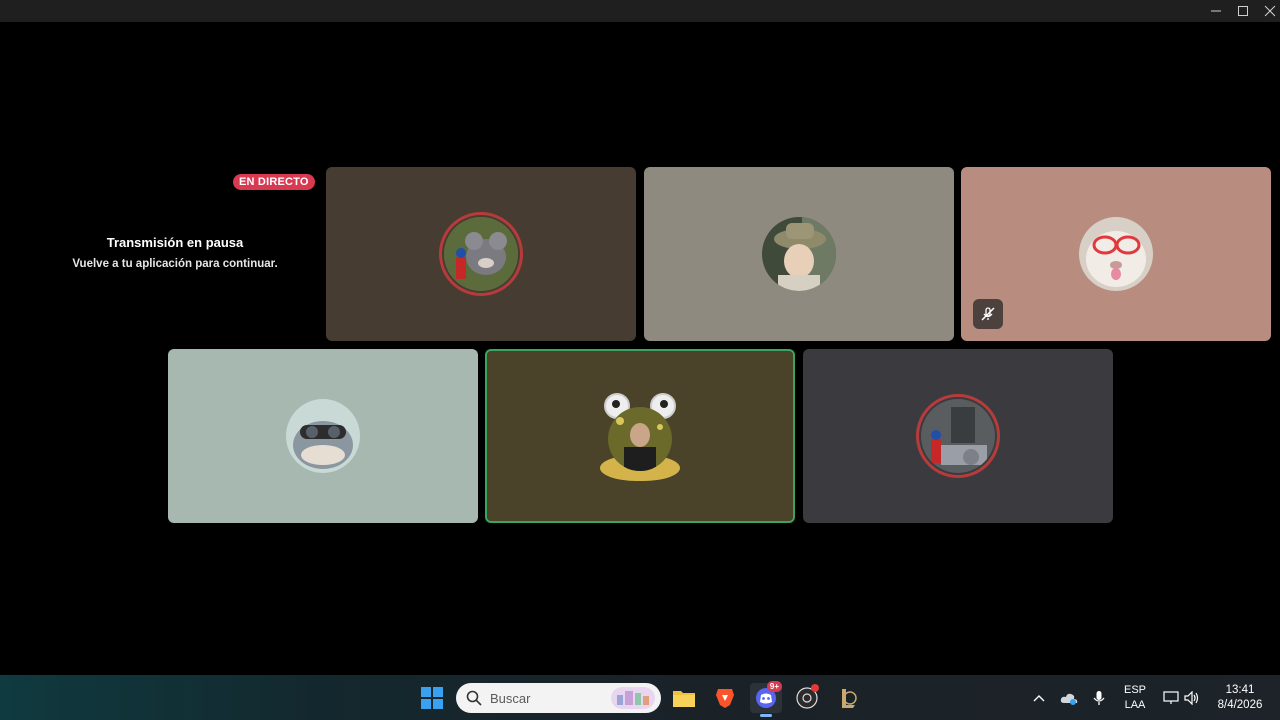 The image size is (1280, 720). Describe the element at coordinates (633, 698) in the screenshot. I see `search-highlight-icon` at that location.